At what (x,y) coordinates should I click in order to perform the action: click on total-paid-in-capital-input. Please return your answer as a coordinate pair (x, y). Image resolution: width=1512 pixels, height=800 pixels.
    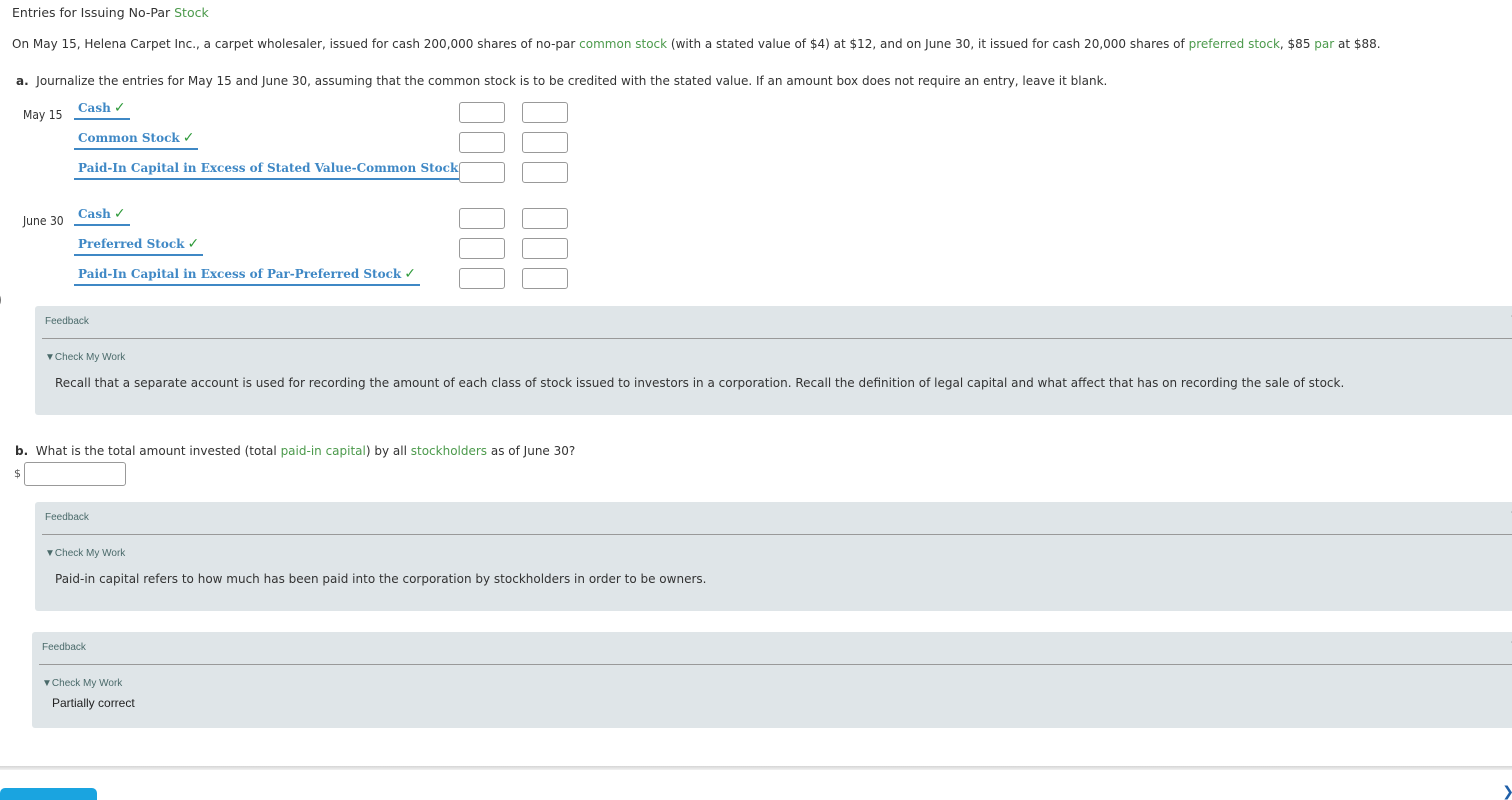
    Looking at the image, I should click on (75, 474).